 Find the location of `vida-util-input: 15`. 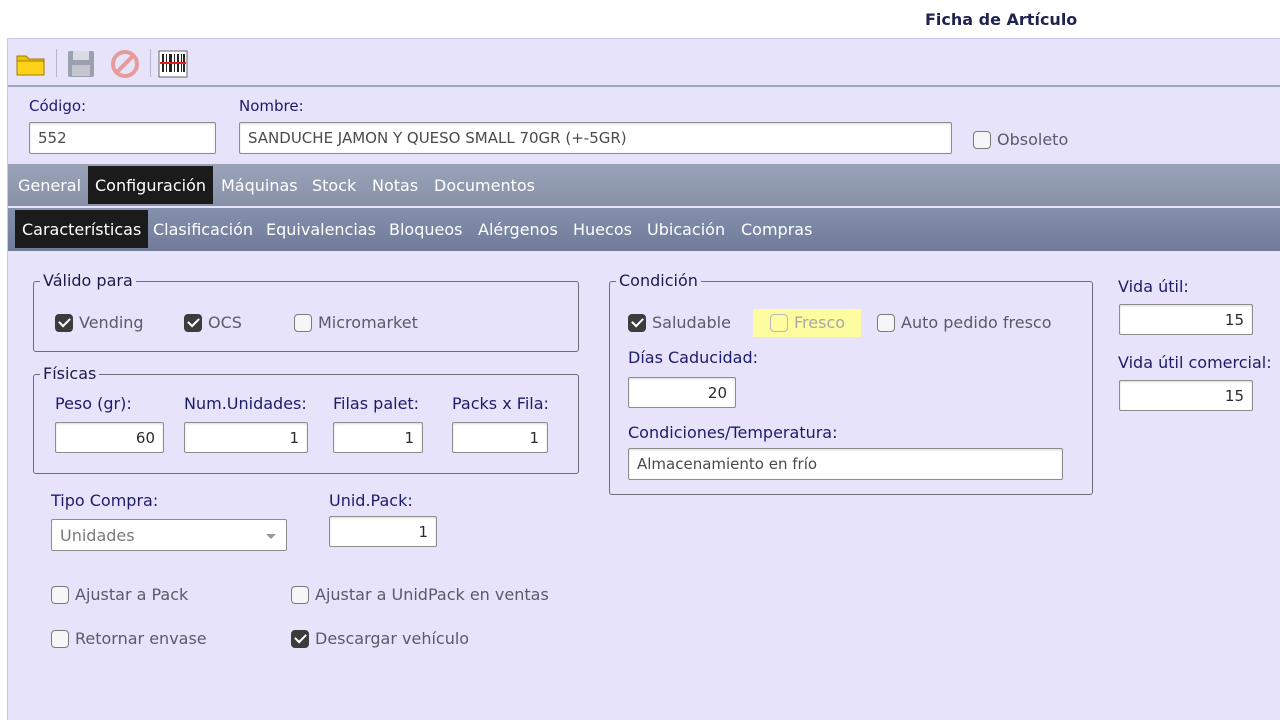

vida-util-input: 15 is located at coordinates (1186, 319).